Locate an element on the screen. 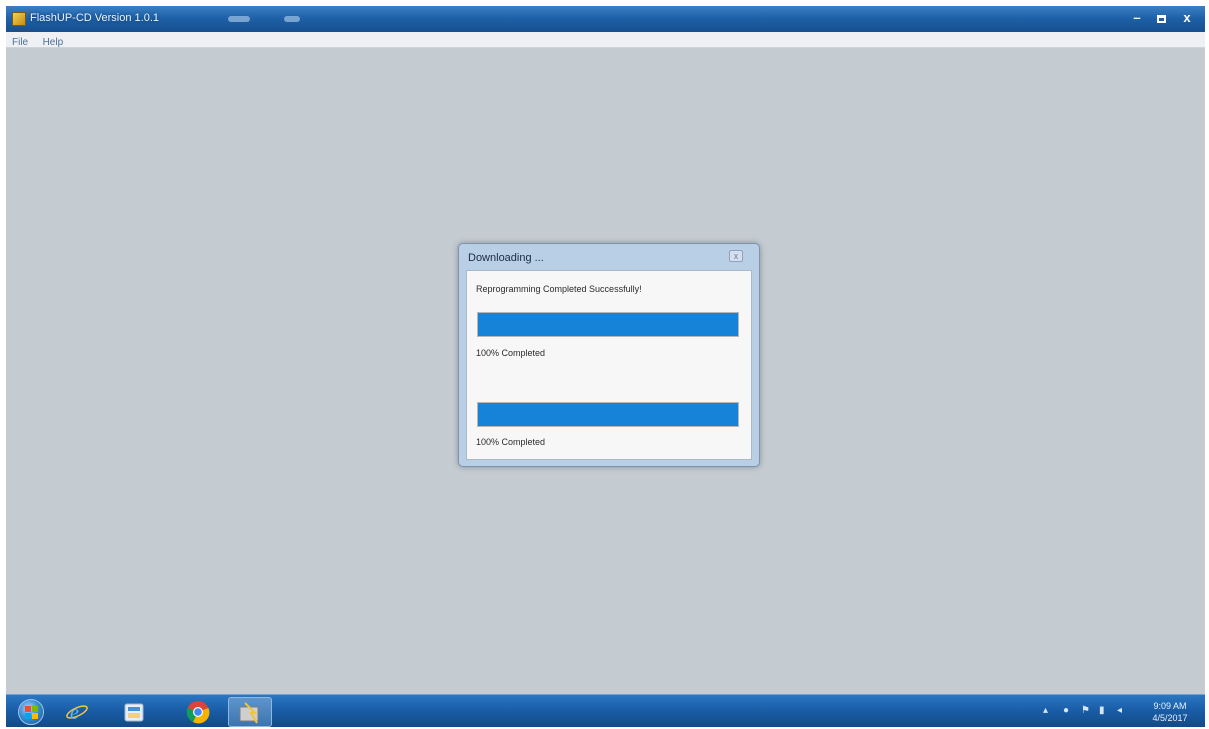 The image size is (1209, 729). window-titlebar: FlashUP-CD Version 1.0.1 – x is located at coordinates (605, 19).